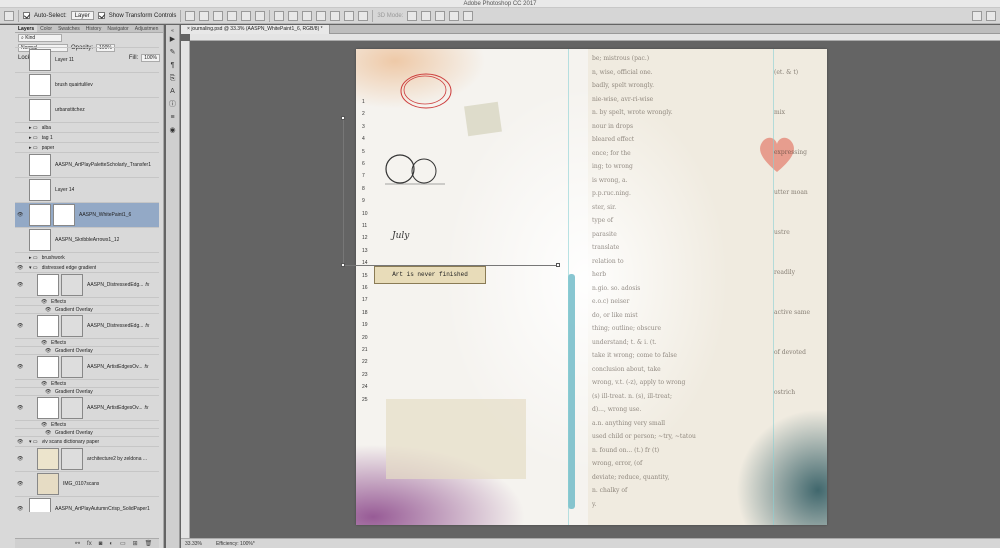 Image resolution: width=1000 pixels, height=548 pixels. I want to click on properties-icon: ≡, so click(172, 117).